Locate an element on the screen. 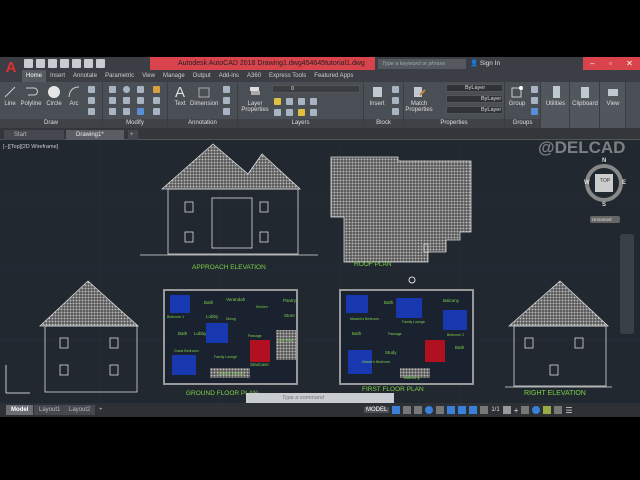 The width and height of the screenshot is (640, 480). clean-screen-icon is located at coordinates (547, 410).